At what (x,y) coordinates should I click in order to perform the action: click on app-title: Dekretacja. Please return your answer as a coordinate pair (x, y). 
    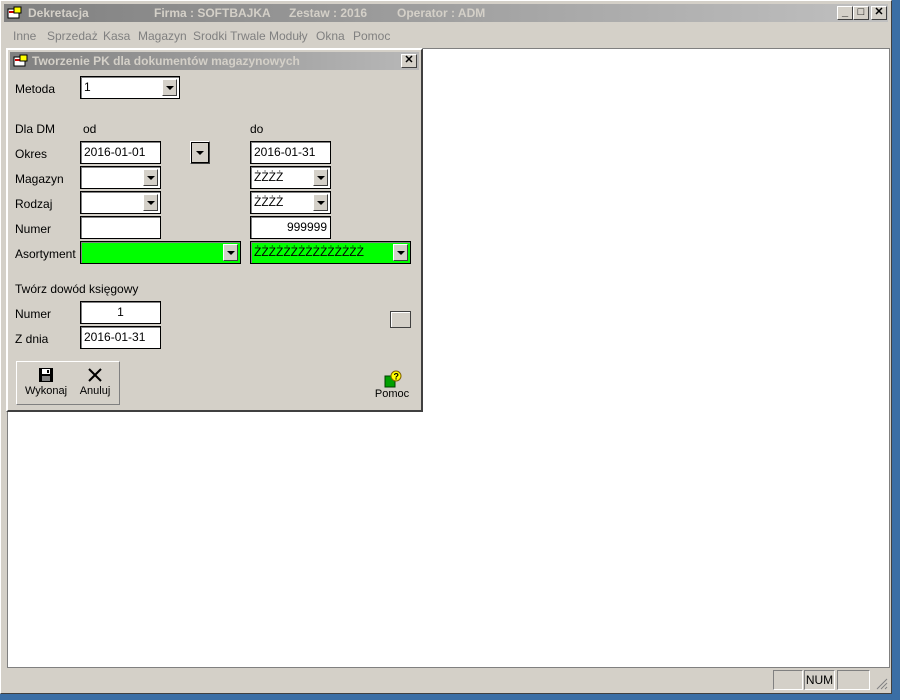
    Looking at the image, I should click on (58, 13).